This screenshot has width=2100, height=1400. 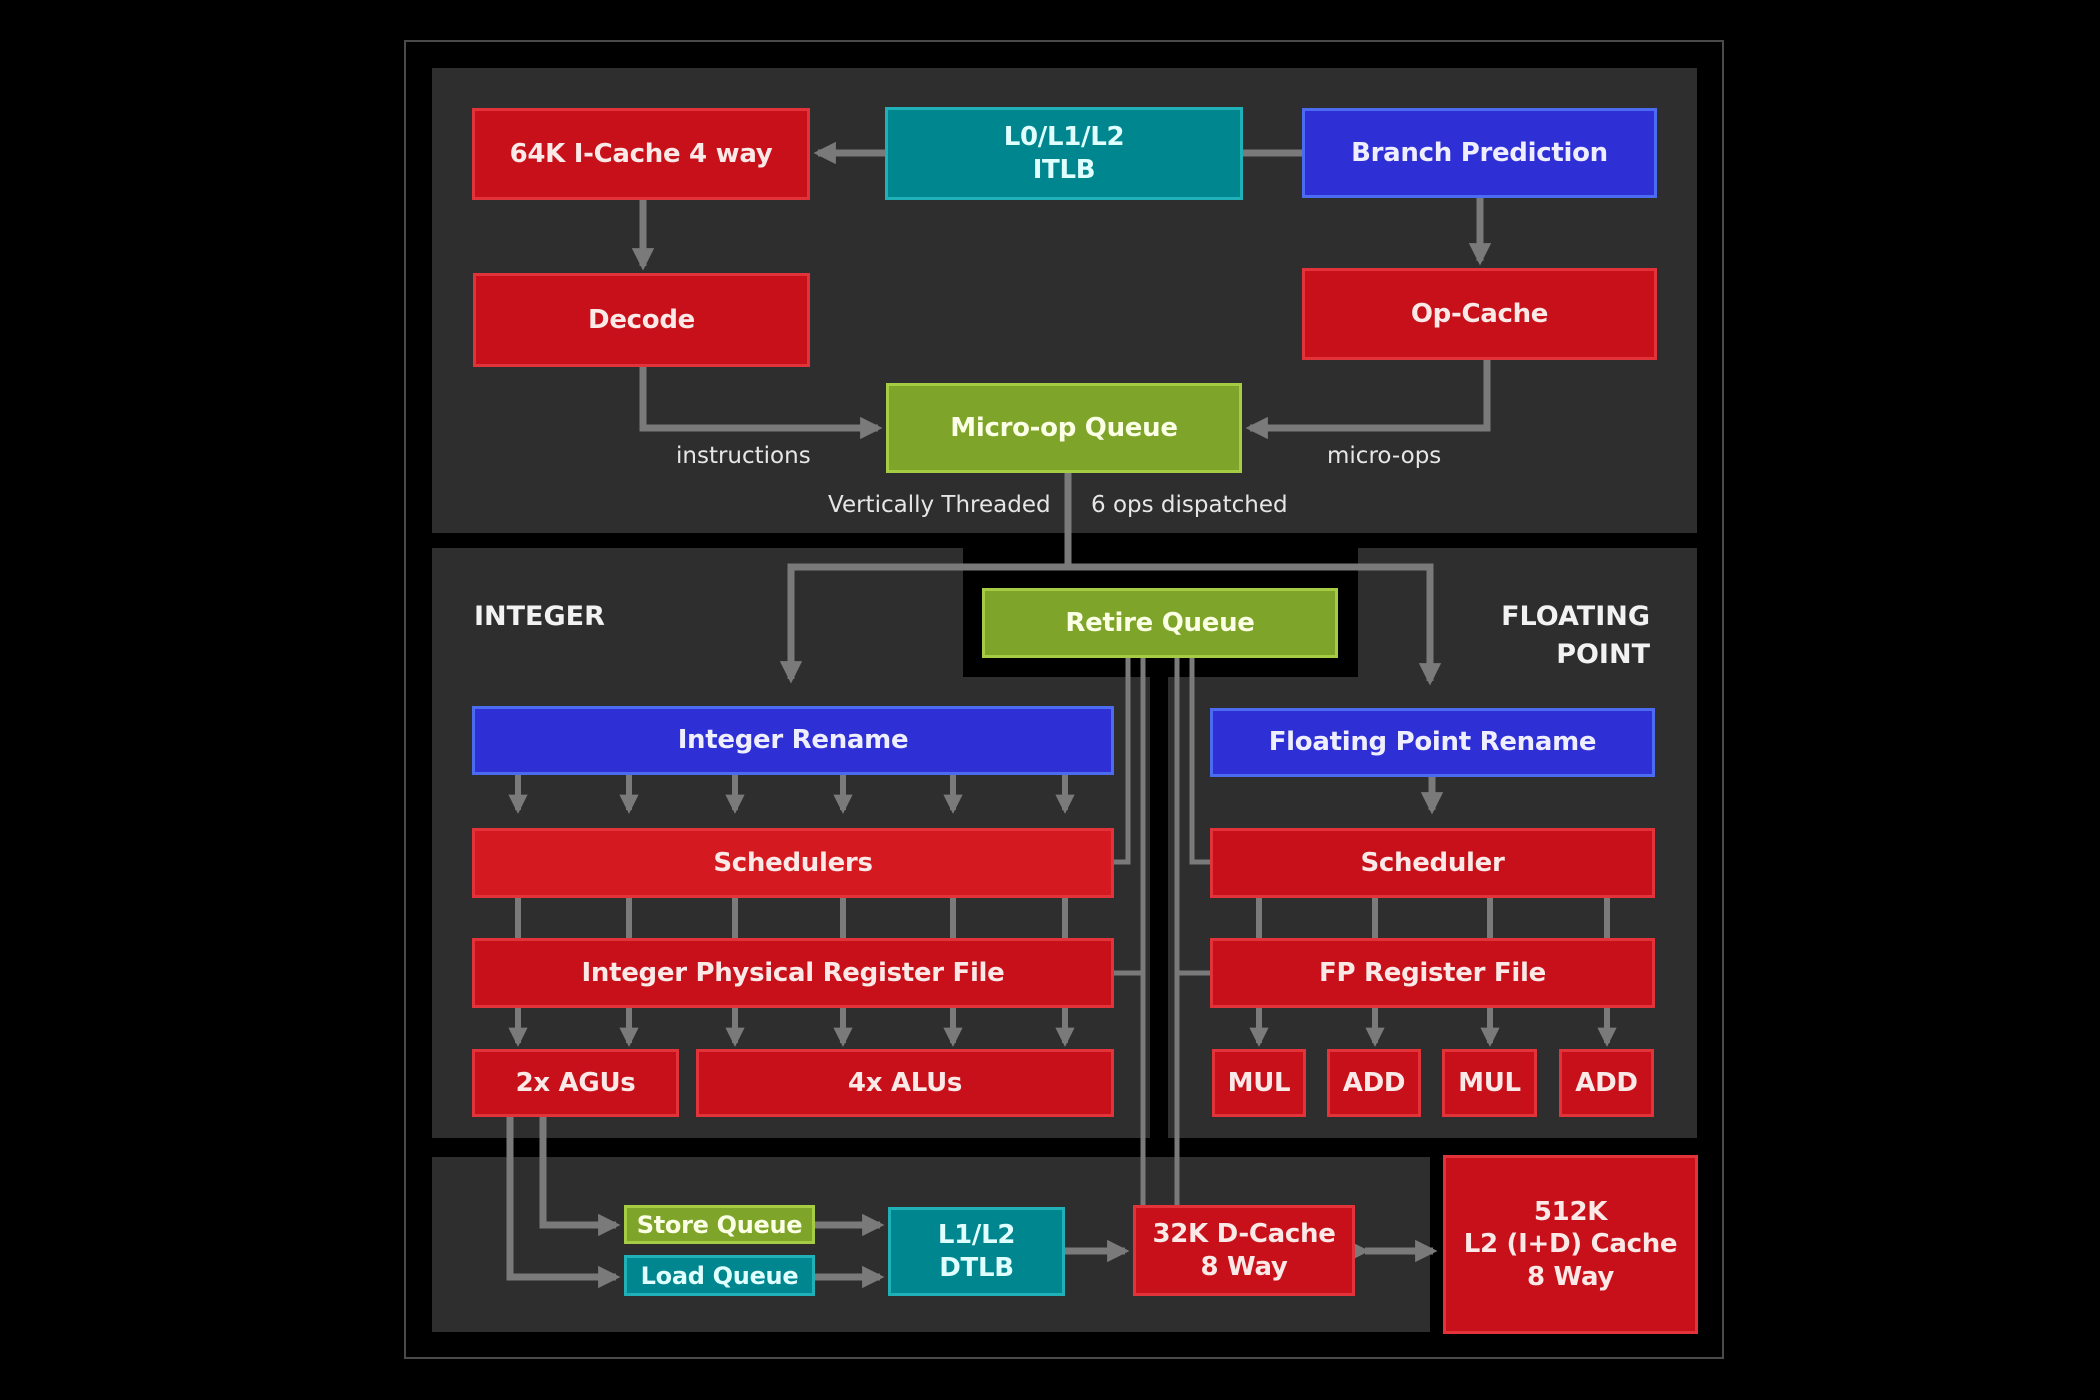 What do you see at coordinates (1432, 863) in the screenshot?
I see `fp-scheduler-box: Scheduler` at bounding box center [1432, 863].